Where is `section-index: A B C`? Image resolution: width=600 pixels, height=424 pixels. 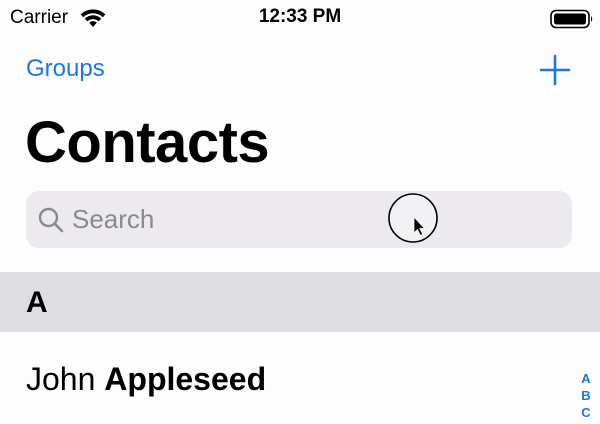 section-index: A B C is located at coordinates (586, 395).